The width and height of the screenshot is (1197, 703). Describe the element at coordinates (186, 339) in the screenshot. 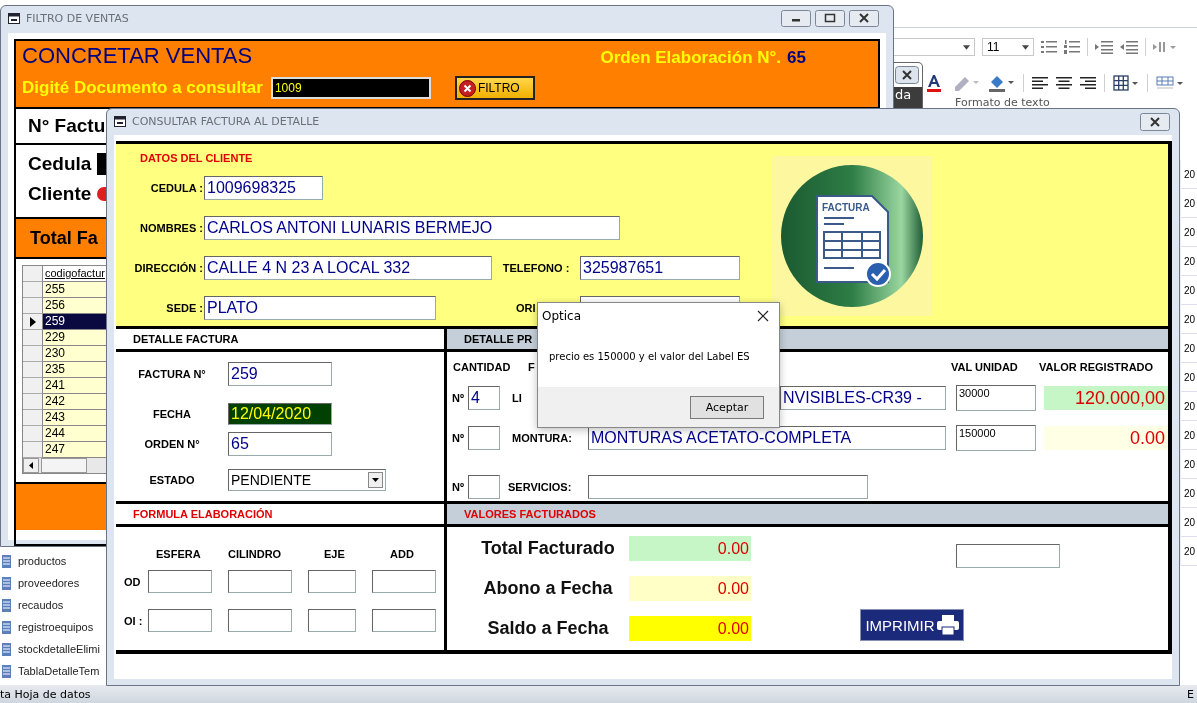

I see `section-heading: DETALLE FACTURA` at that location.